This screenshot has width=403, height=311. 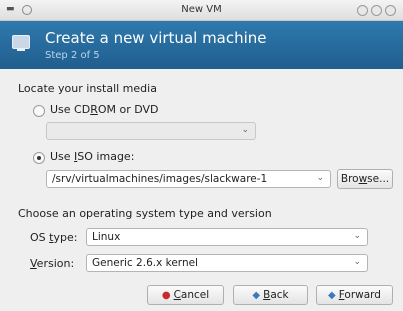 I want to click on wizard-step: Step 2 of 5, so click(x=72, y=55).